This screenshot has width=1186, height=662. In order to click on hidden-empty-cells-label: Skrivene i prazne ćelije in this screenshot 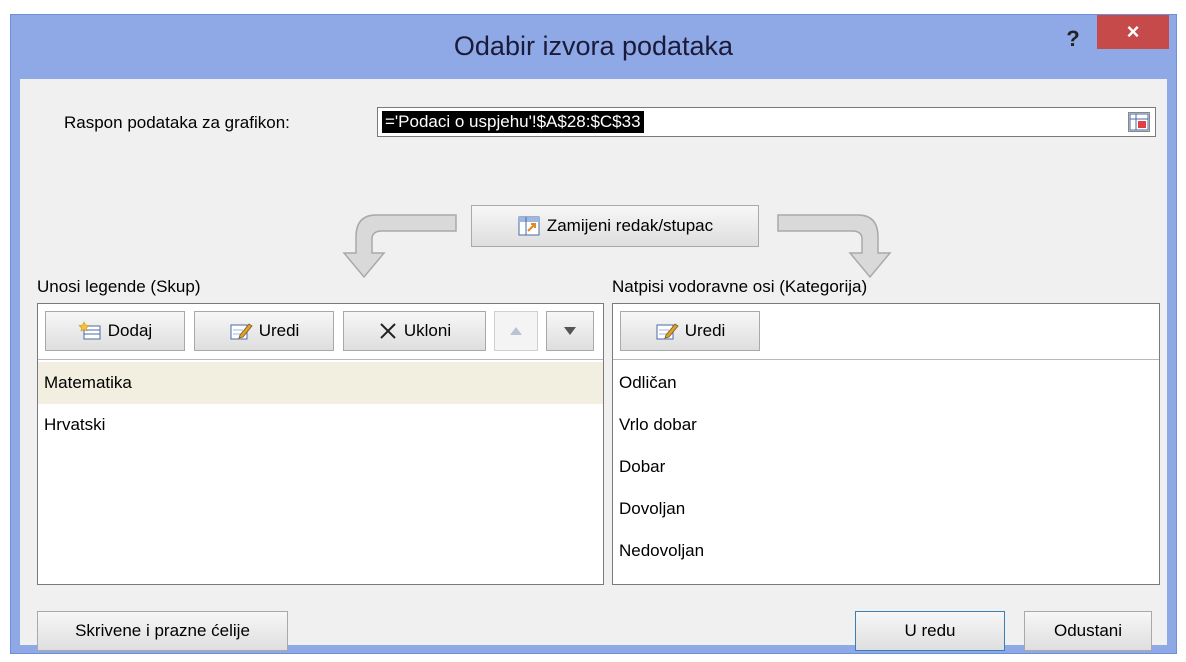, I will do `click(162, 630)`.